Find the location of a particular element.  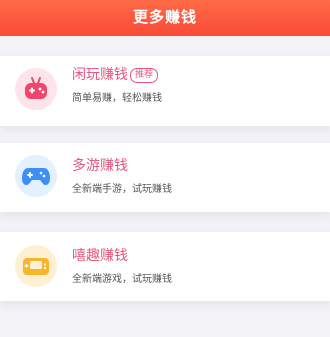

recommend-badge: 推荐 is located at coordinates (144, 75).